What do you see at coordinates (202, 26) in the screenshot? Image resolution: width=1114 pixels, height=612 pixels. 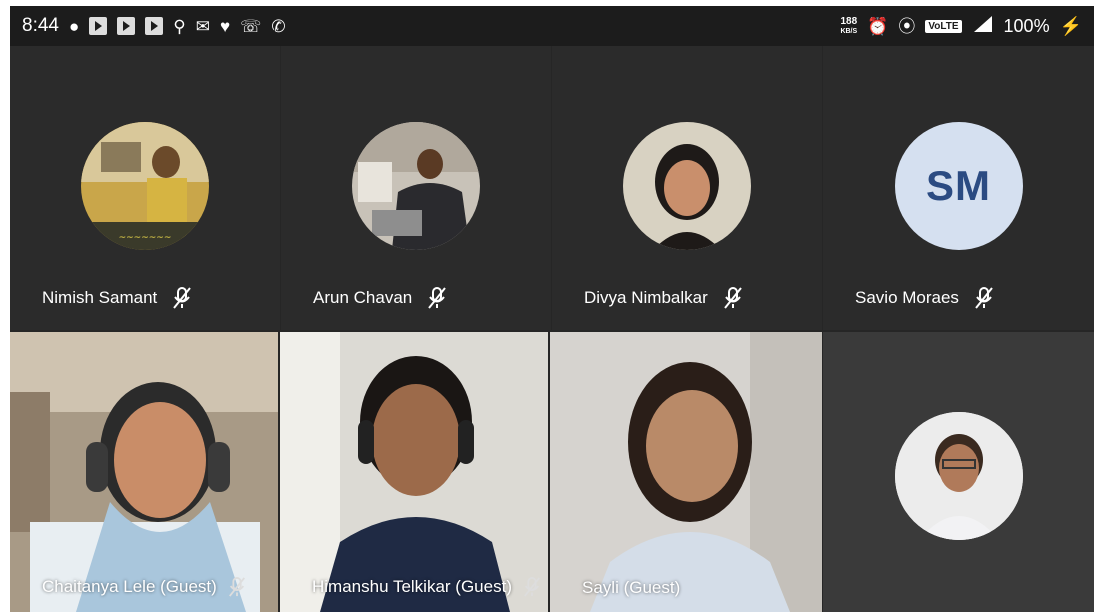 I see `mail-notification-icon: ✉` at bounding box center [202, 26].